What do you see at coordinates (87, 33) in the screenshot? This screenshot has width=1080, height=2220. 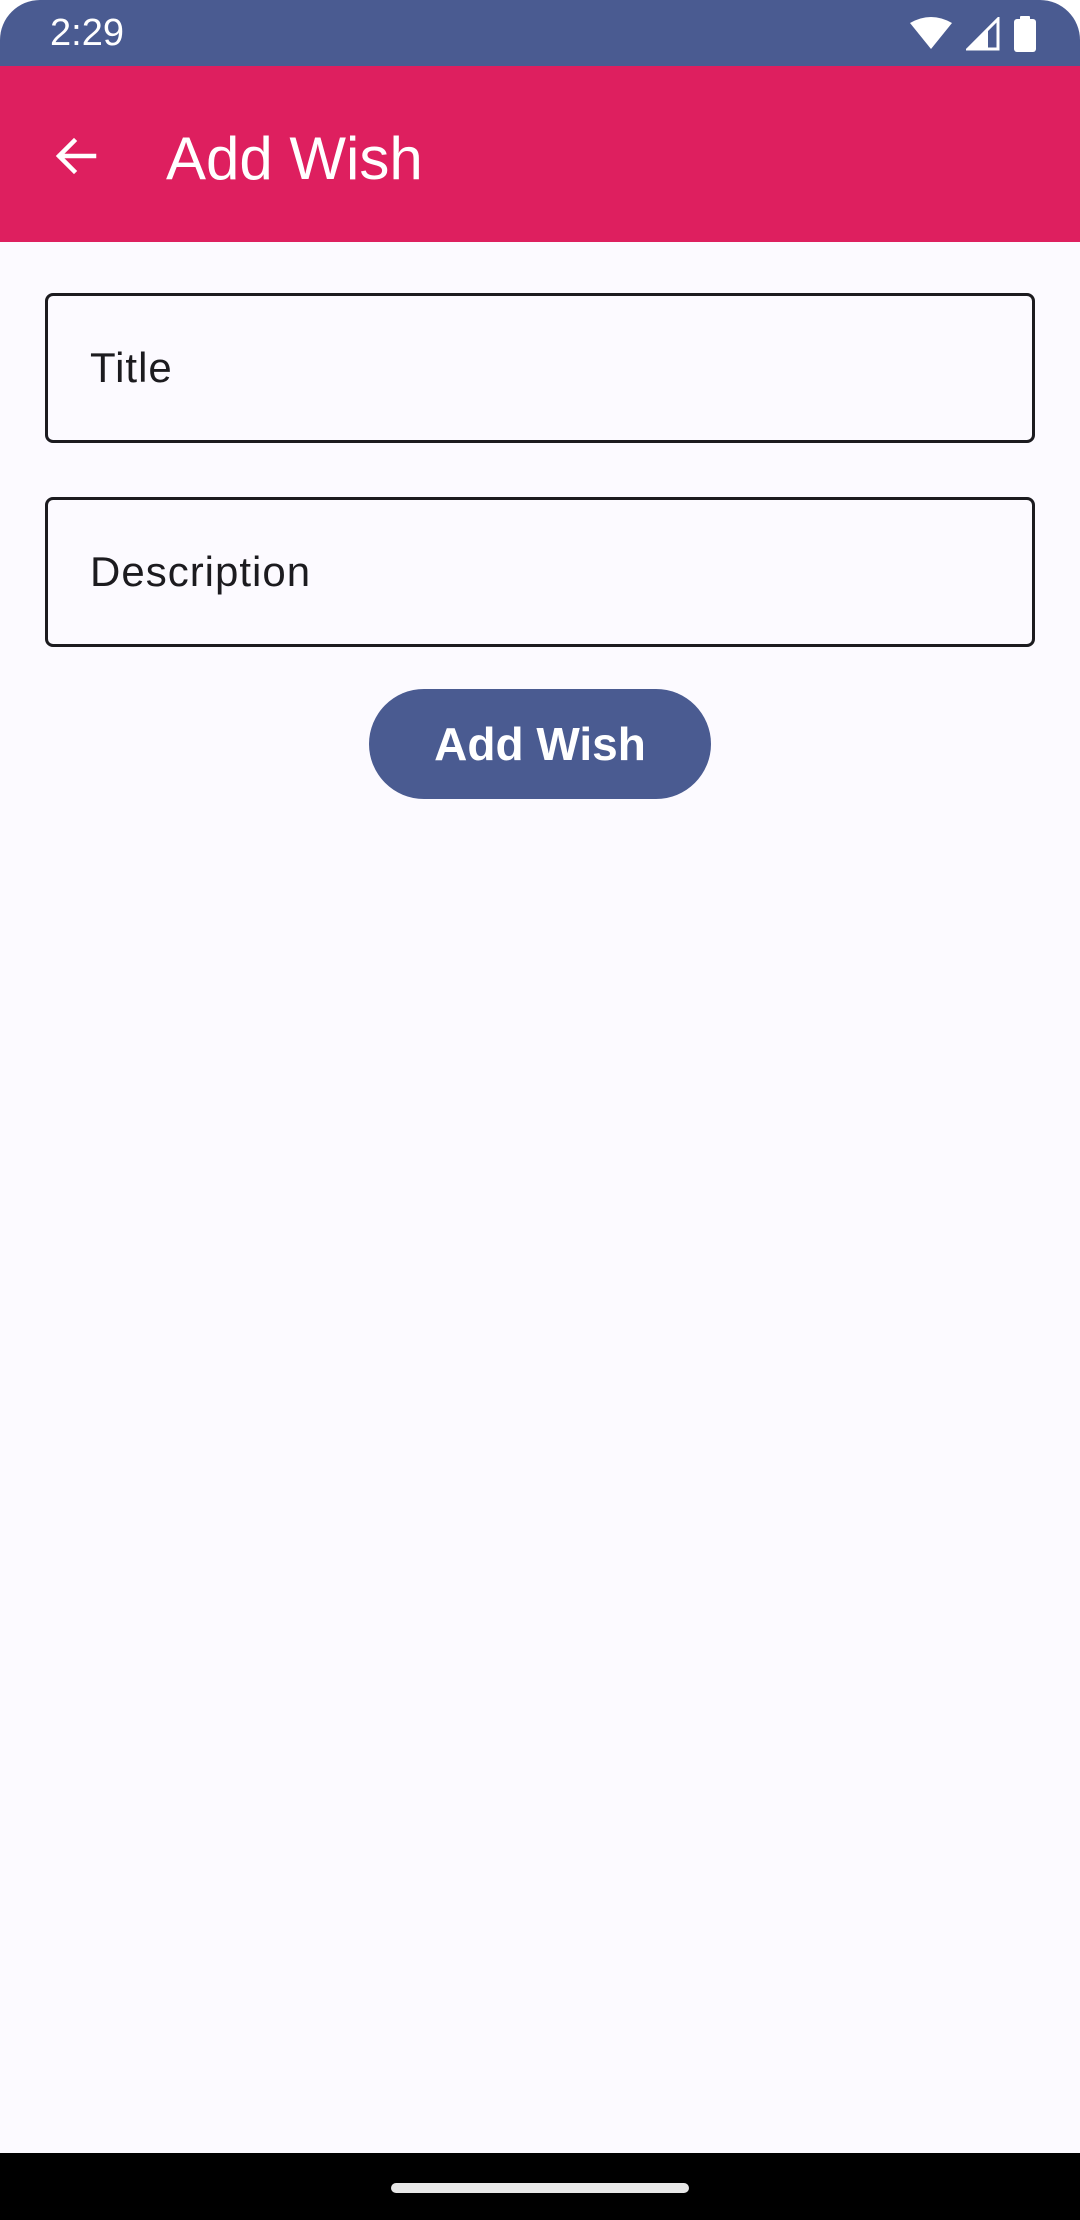 I see `status-time: 2:29` at bounding box center [87, 33].